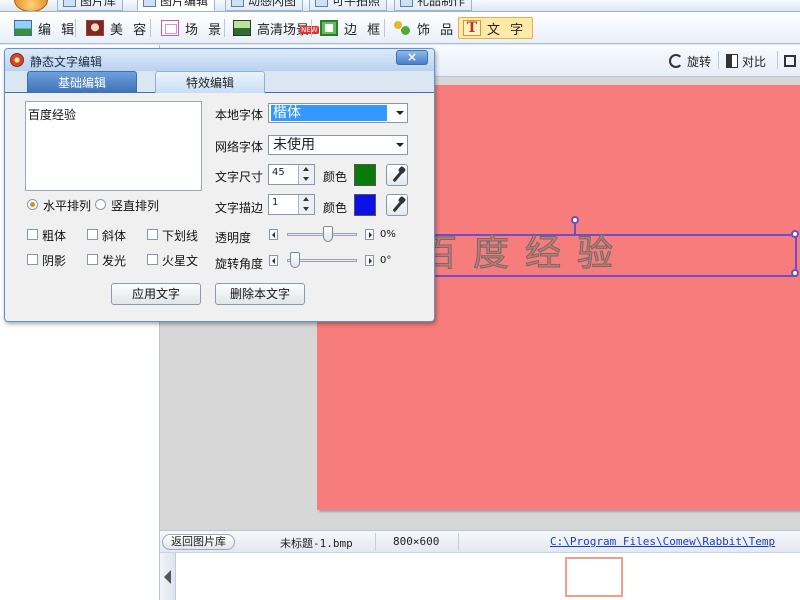 This screenshot has width=800, height=600. What do you see at coordinates (32, 234) in the screenshot?
I see `bold-checkbox` at bounding box center [32, 234].